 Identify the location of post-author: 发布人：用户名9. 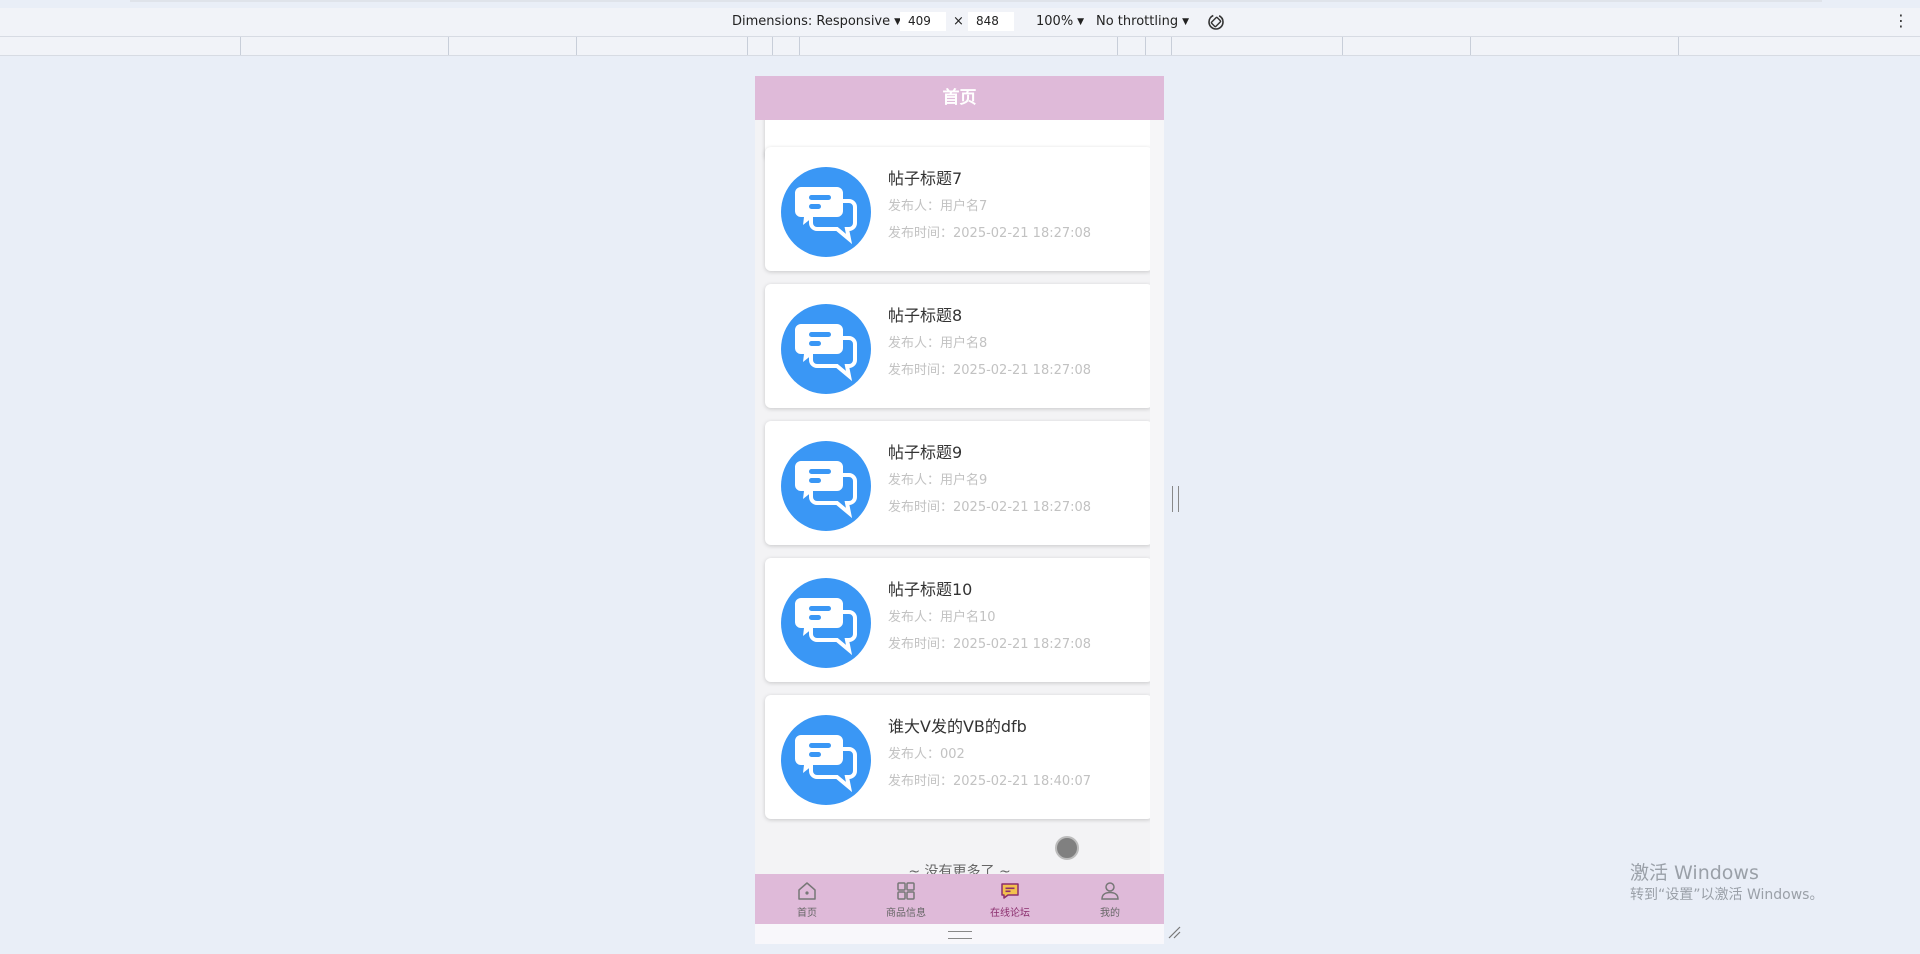
(938, 480).